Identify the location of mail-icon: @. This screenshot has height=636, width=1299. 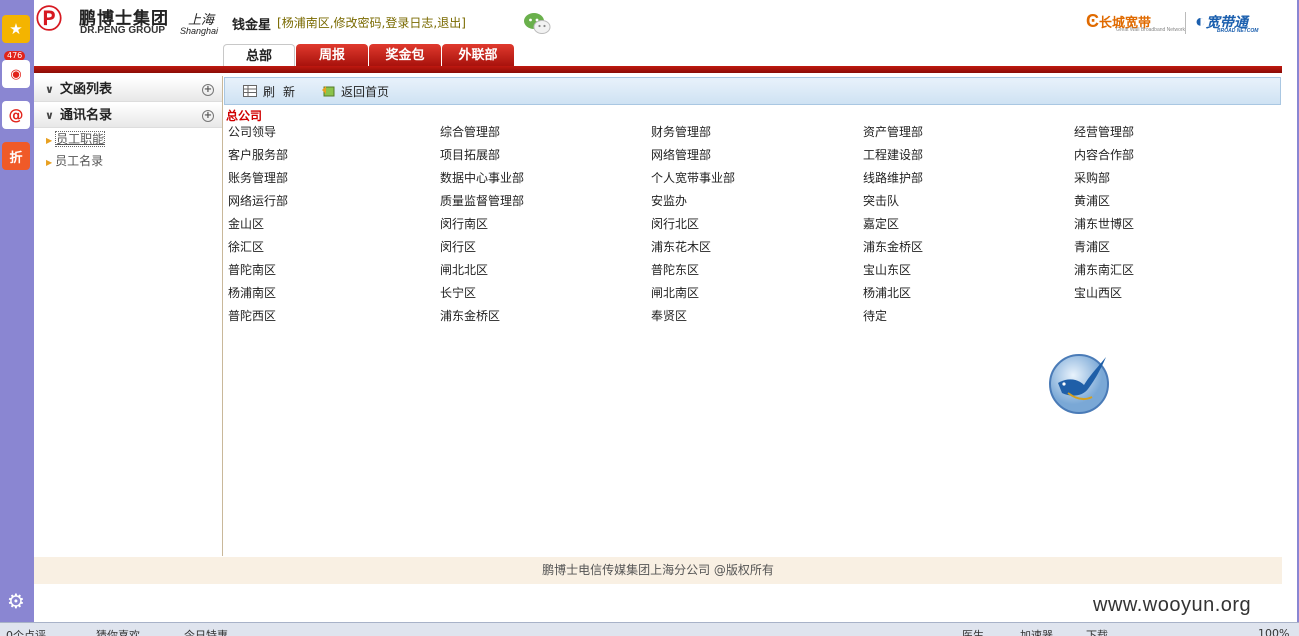
(16, 115).